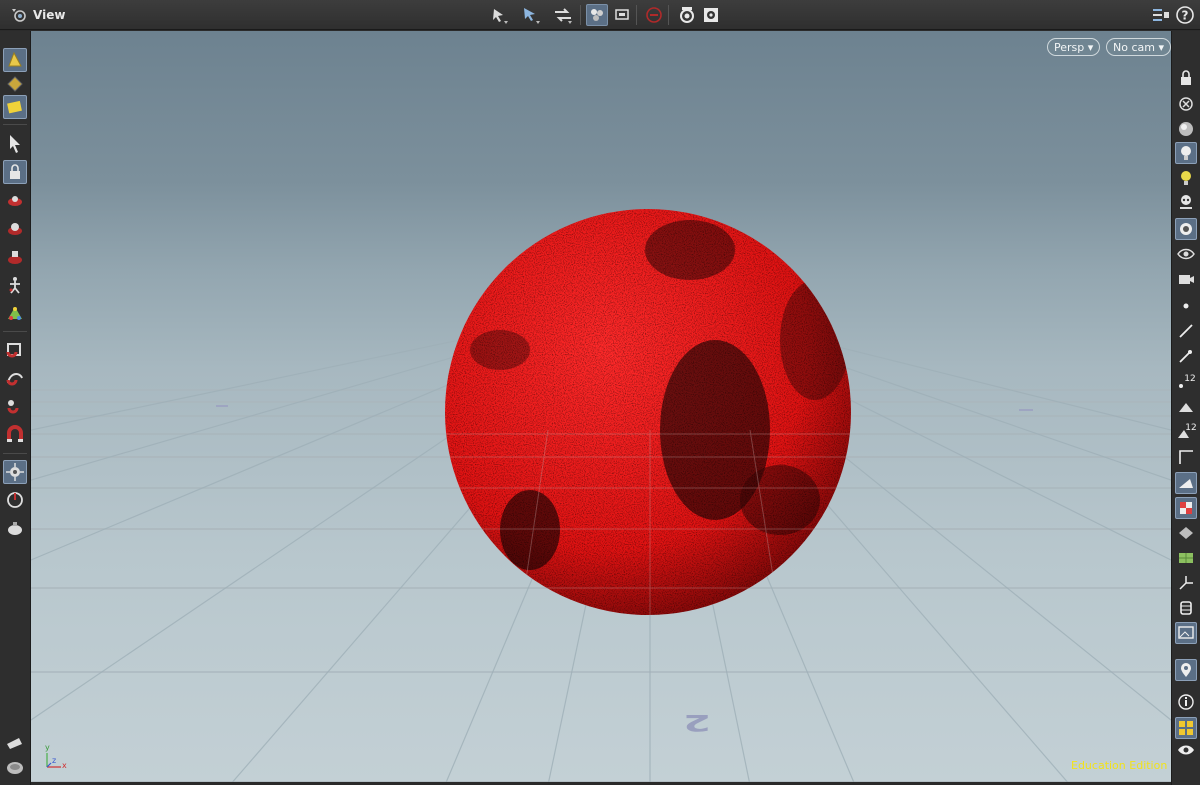  What do you see at coordinates (15, 257) in the screenshot?
I see `scale-handle-icon` at bounding box center [15, 257].